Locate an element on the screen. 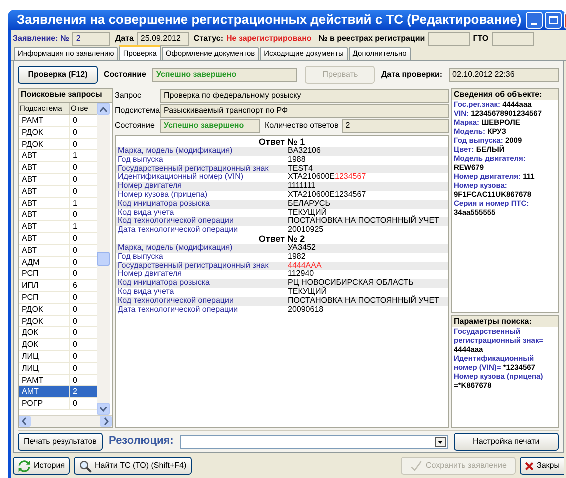 The image size is (566, 478). check-date-label: Дата проверки: is located at coordinates (412, 75).